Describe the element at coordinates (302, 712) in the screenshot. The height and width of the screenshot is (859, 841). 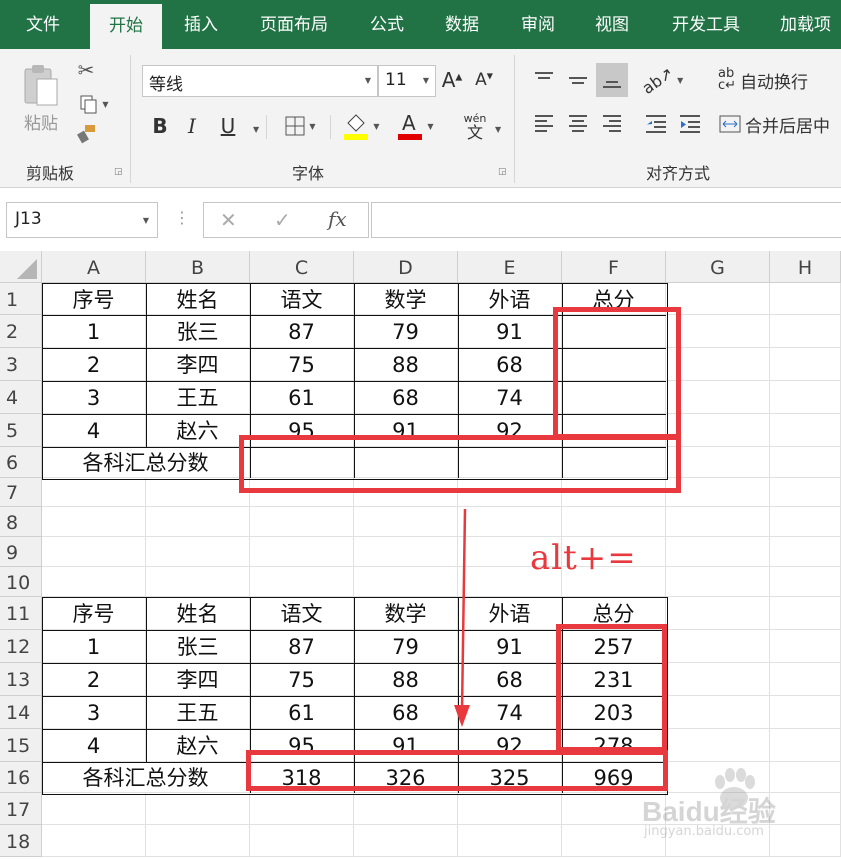
I see `table2-data-cell: 61` at that location.